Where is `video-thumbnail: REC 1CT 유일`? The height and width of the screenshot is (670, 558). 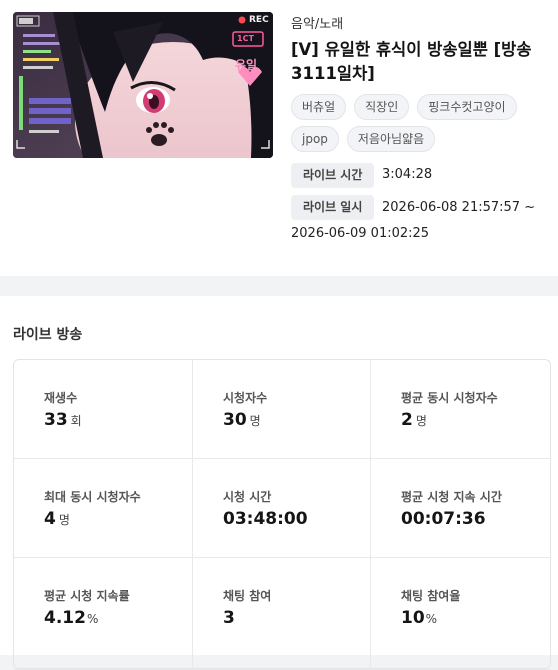
video-thumbnail: REC 1CT 유일 is located at coordinates (143, 85).